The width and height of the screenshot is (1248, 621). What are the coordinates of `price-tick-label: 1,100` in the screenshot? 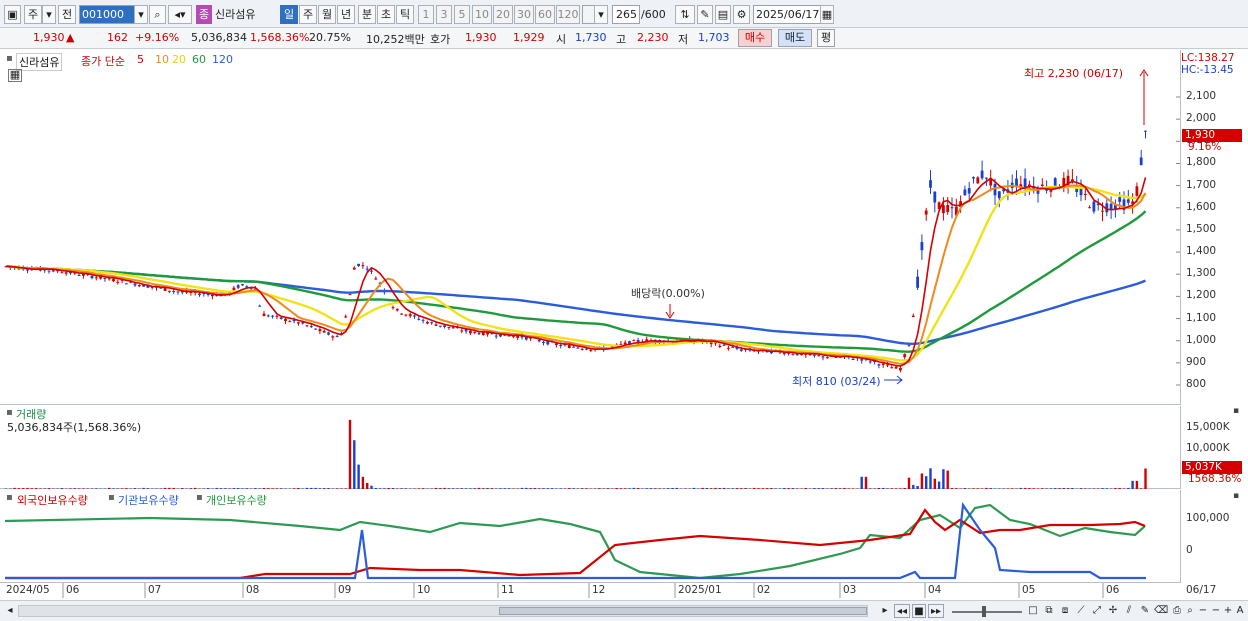 It's located at (1201, 317).